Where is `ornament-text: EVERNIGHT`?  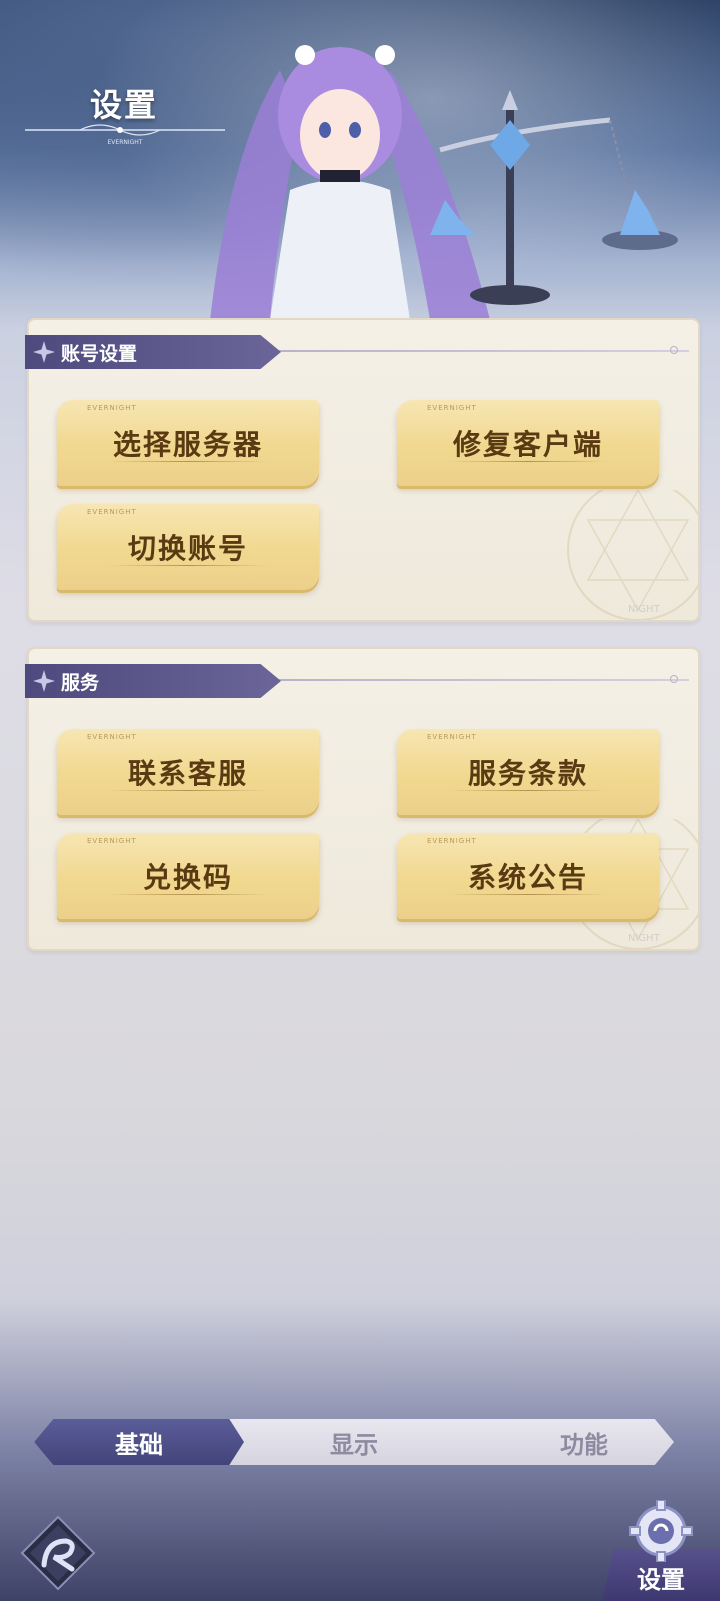
ornament-text: EVERNIGHT is located at coordinates (125, 142).